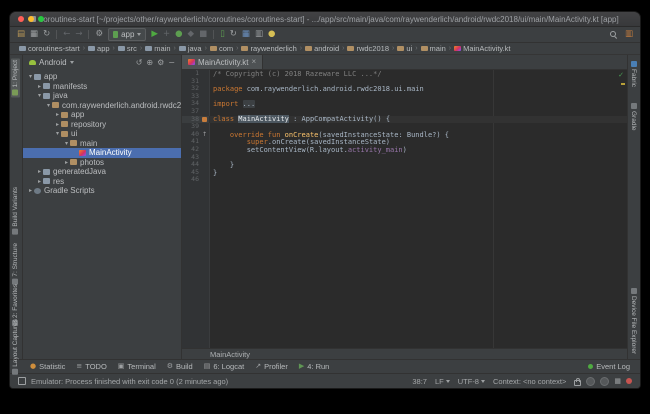 This screenshot has width=650, height=414. Describe the element at coordinates (78, 34) in the screenshot. I see `forward-icon: →` at that location.